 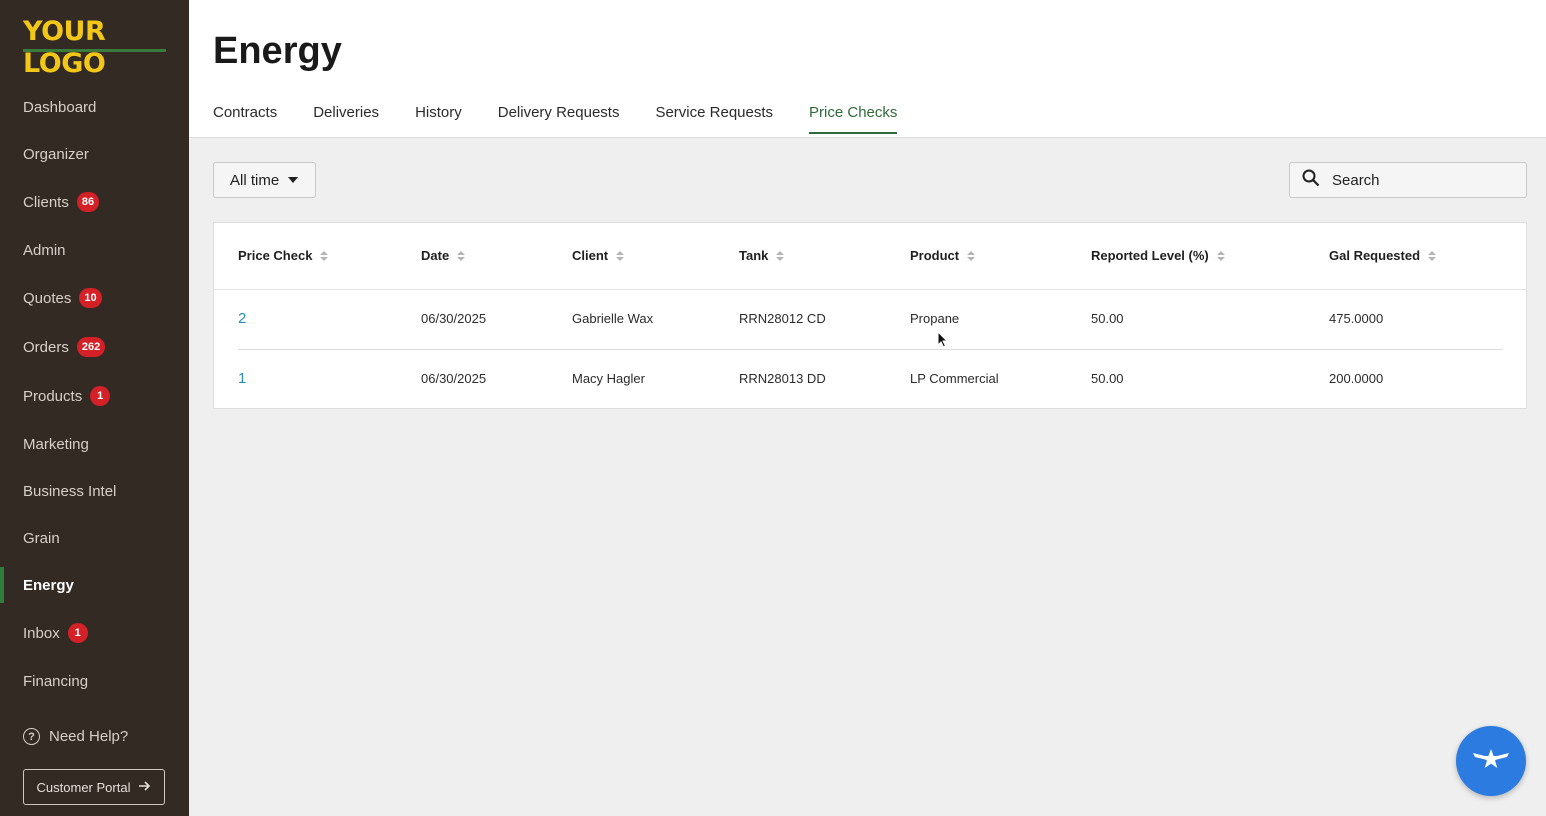 I want to click on sidebar-item-label: Products, so click(x=53, y=396).